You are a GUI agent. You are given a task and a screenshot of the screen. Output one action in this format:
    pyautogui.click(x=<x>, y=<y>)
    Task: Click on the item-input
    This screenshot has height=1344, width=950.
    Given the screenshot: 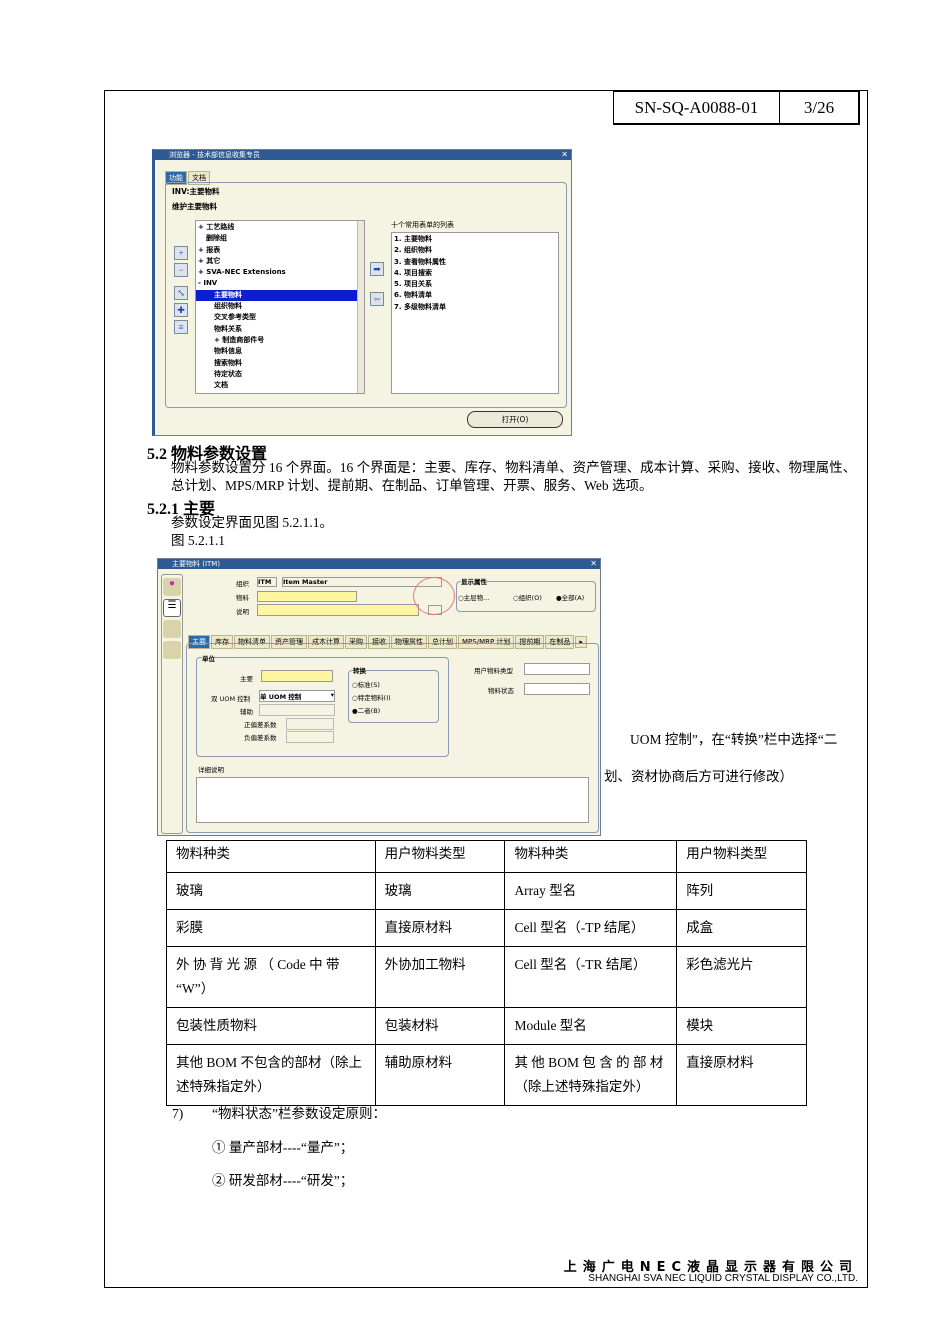 What is the action you would take?
    pyautogui.click(x=307, y=596)
    